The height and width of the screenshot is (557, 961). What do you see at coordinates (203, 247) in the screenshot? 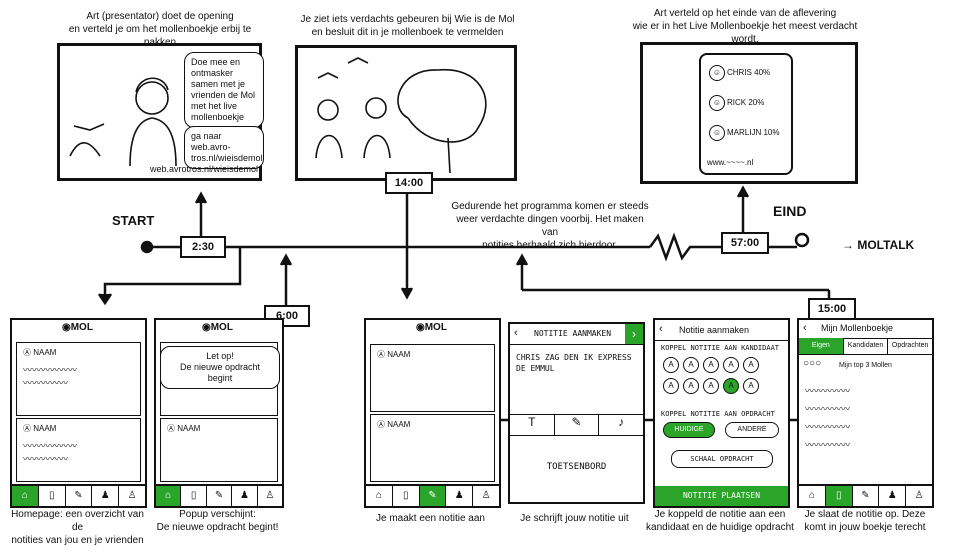
I see `time-2-30: 2:30` at bounding box center [203, 247].